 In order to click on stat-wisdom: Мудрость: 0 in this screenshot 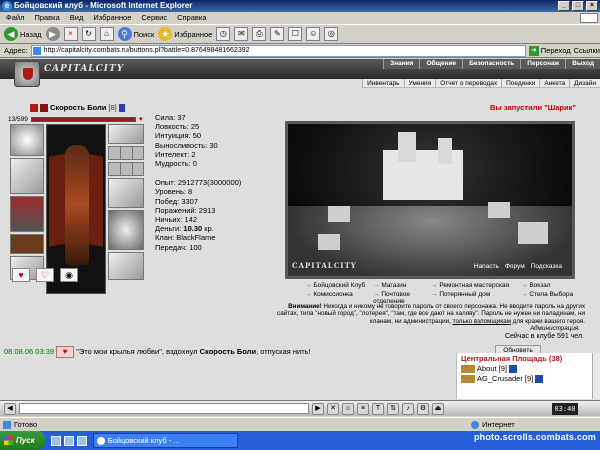, I will do `click(176, 164)`.